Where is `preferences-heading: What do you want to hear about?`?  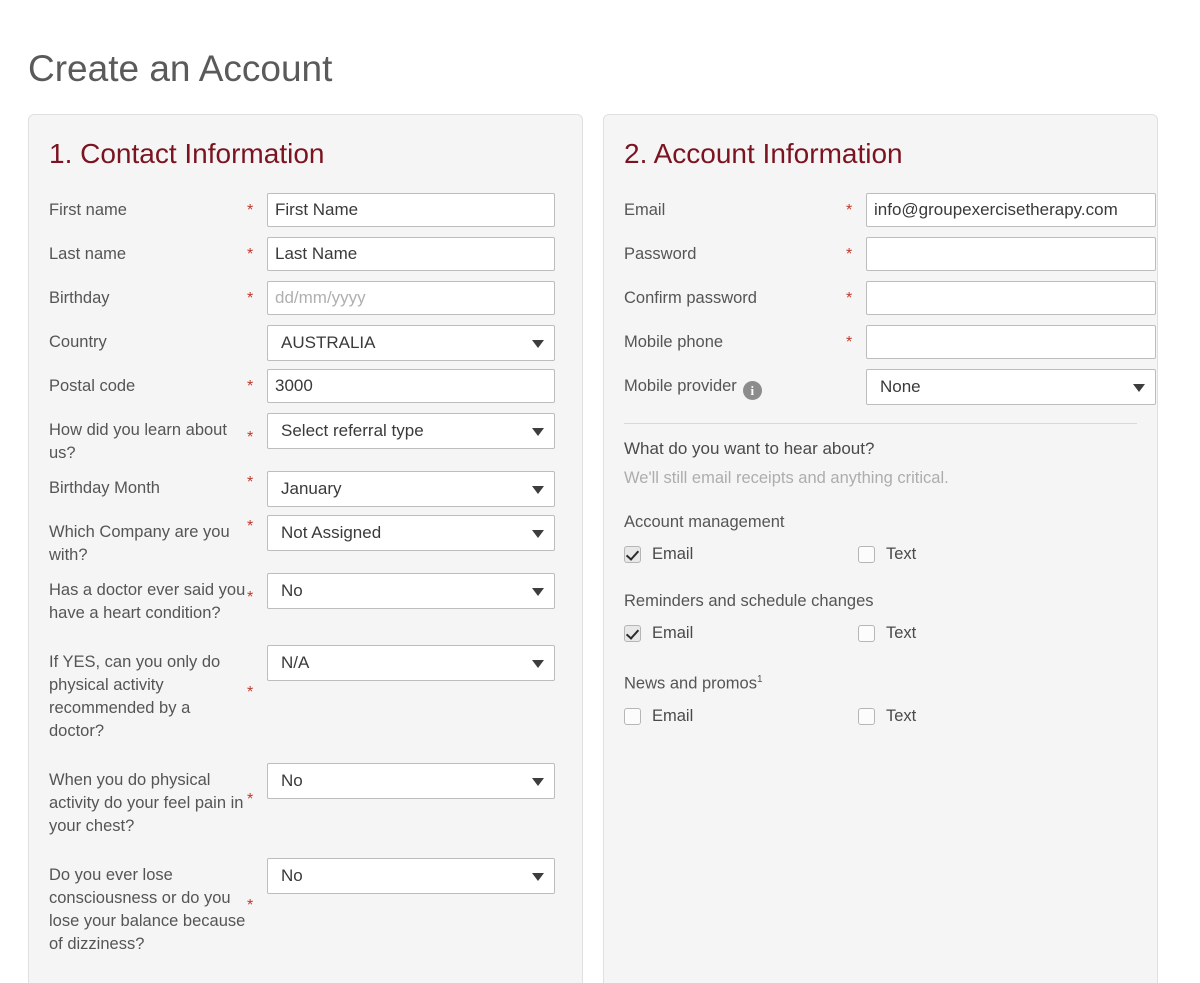
preferences-heading: What do you want to hear about? is located at coordinates (749, 448).